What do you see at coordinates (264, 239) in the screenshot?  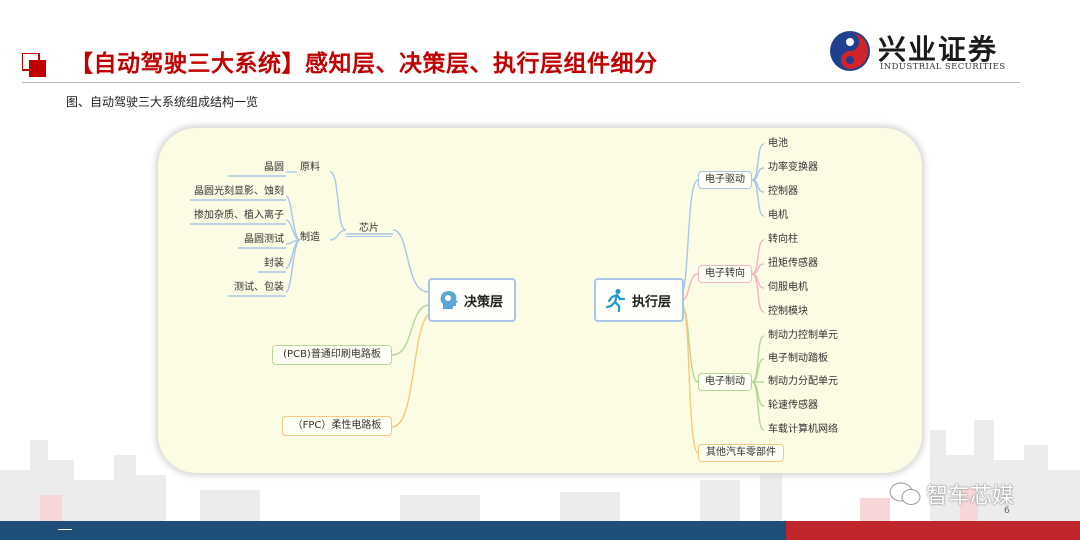 I see `wafer-test-node: 晶圆测试` at bounding box center [264, 239].